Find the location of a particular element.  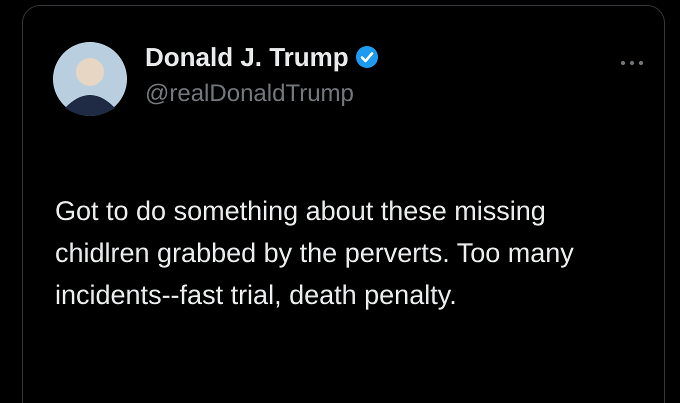

author-name: Donald J. Trump is located at coordinates (247, 57).